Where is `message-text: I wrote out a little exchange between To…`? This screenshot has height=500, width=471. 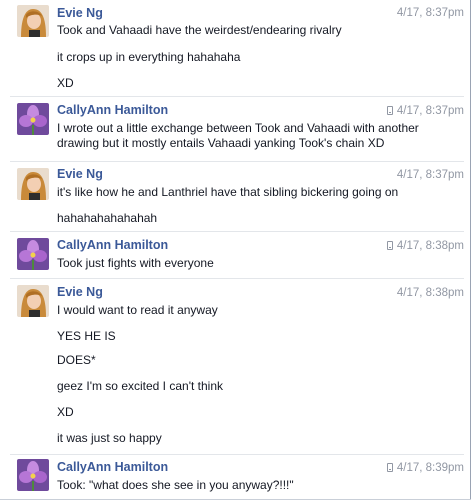 message-text: I wrote out a little exchange between To… is located at coordinates (238, 135).